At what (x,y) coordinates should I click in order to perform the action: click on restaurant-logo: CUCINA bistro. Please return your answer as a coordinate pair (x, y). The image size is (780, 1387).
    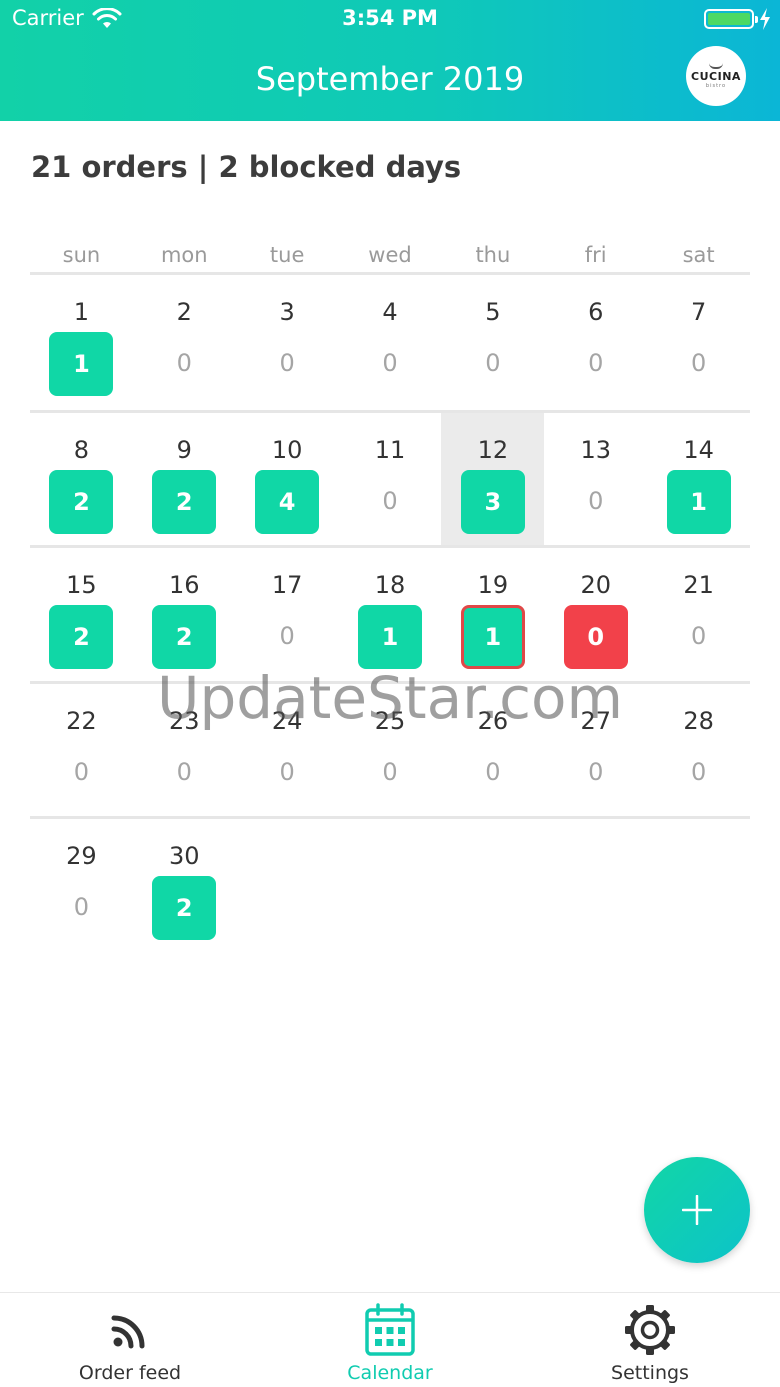
    Looking at the image, I should click on (716, 76).